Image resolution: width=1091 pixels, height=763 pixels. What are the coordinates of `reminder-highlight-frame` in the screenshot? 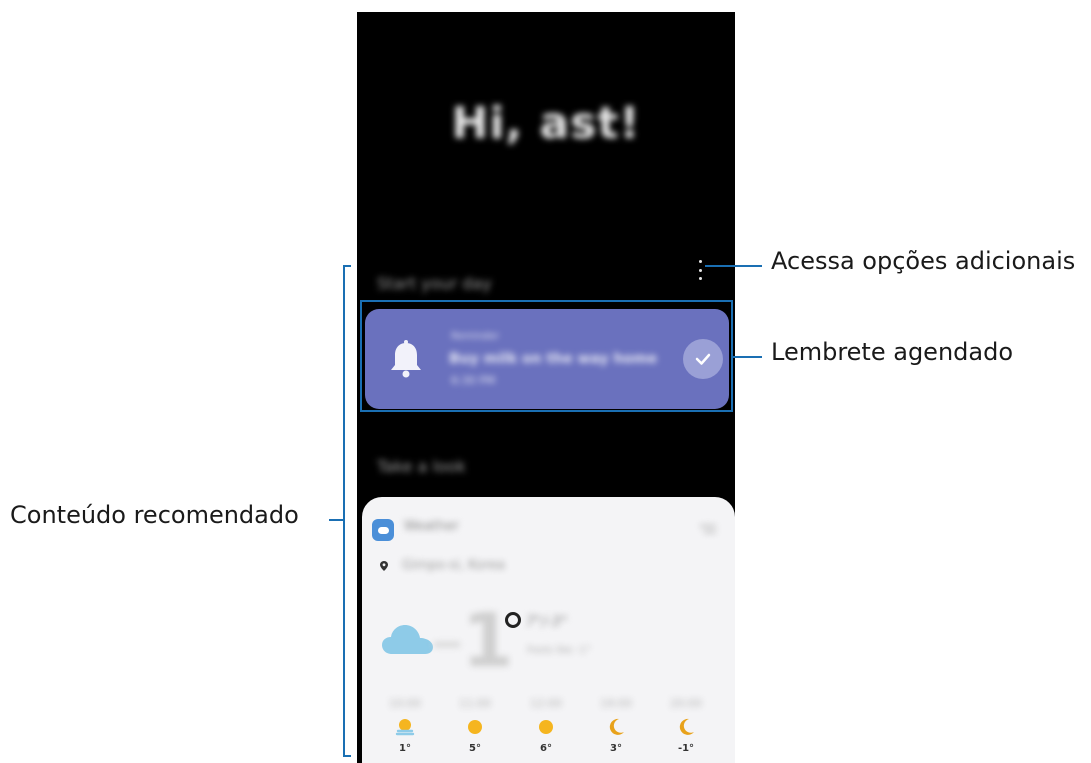 It's located at (546, 356).